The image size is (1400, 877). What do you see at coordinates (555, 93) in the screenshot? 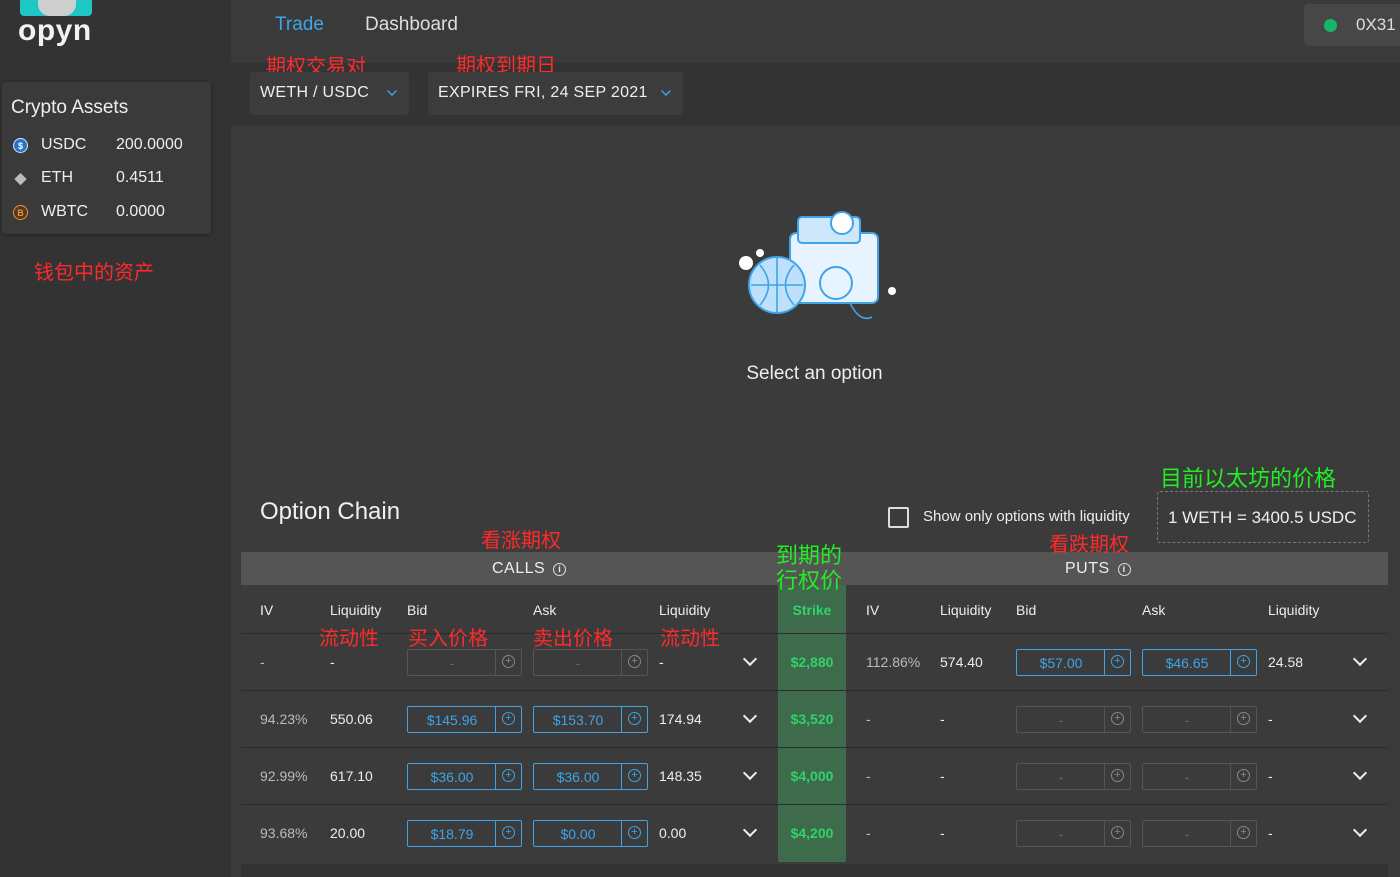
I see `expiry-select: EXPIRES FRI, 24 SEP 2021` at bounding box center [555, 93].